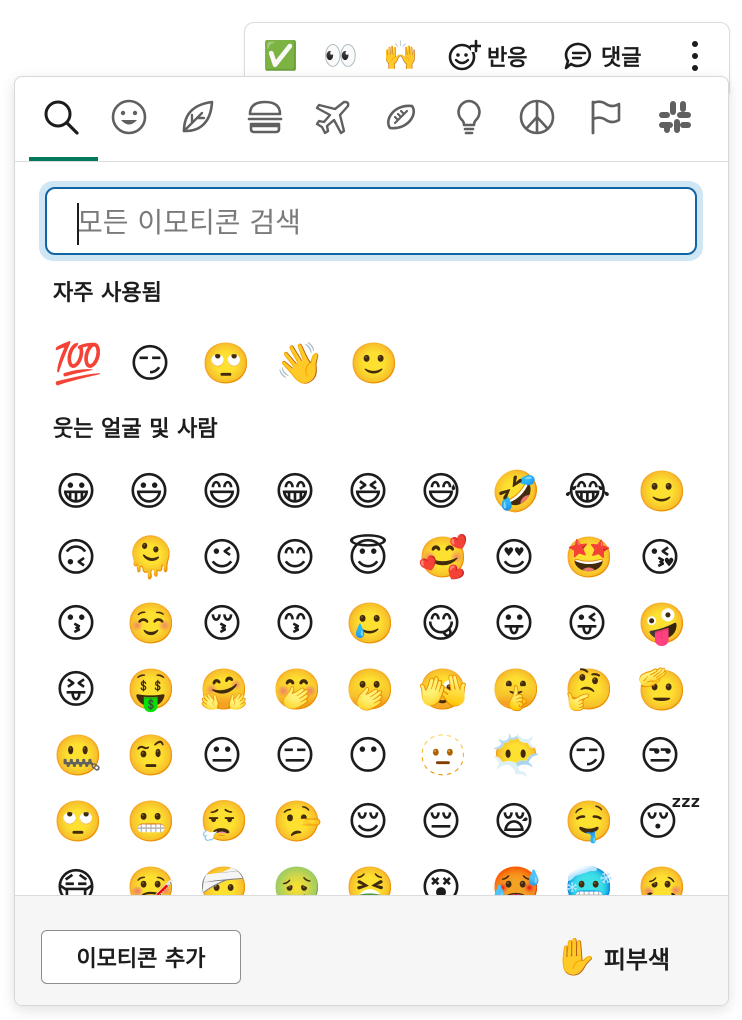 Image resolution: width=742 pixels, height=1020 pixels. I want to click on emoji-cell: 😷, so click(89, 875).